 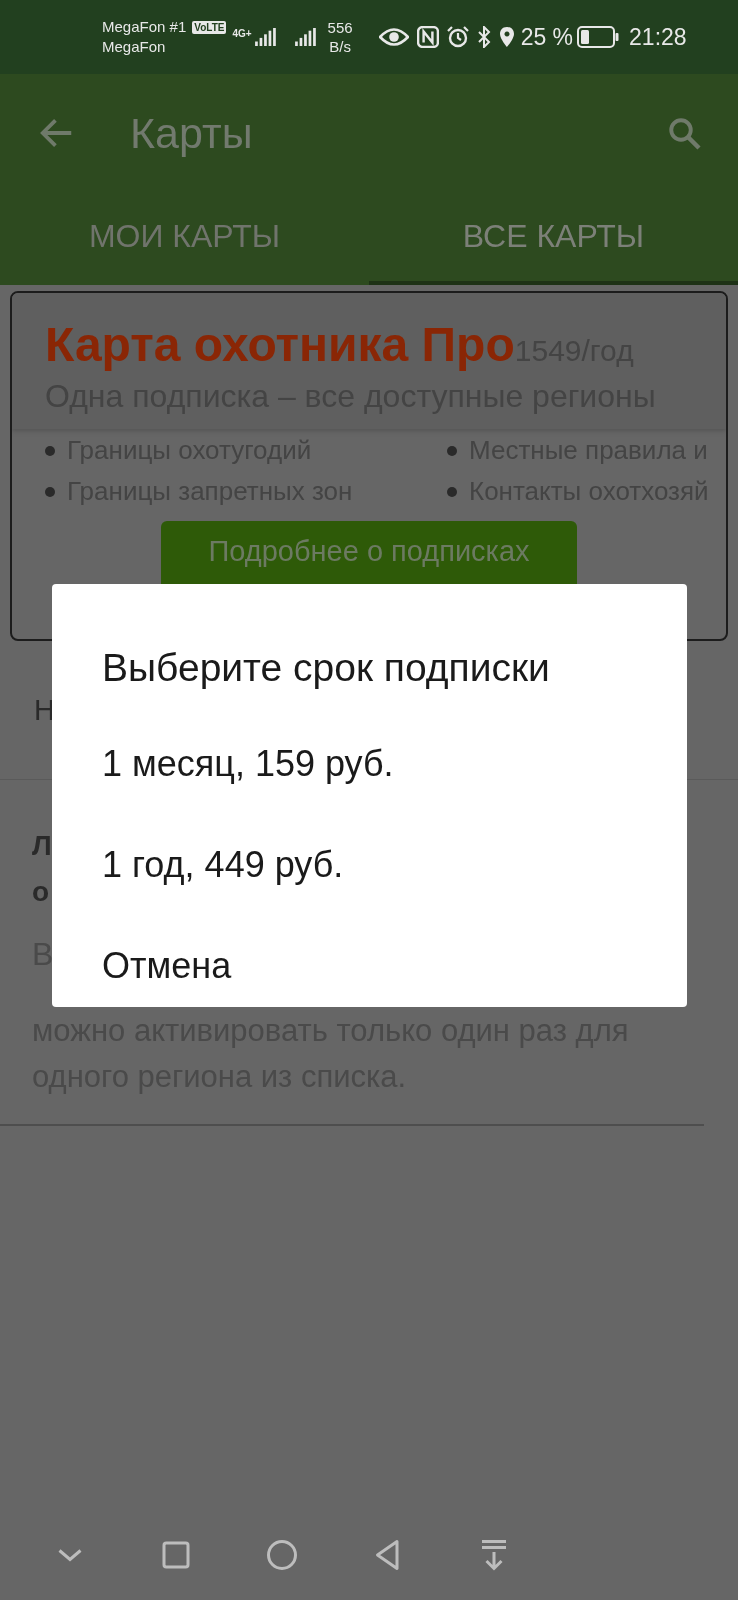 What do you see at coordinates (598, 37) in the screenshot?
I see `battery-icon` at bounding box center [598, 37].